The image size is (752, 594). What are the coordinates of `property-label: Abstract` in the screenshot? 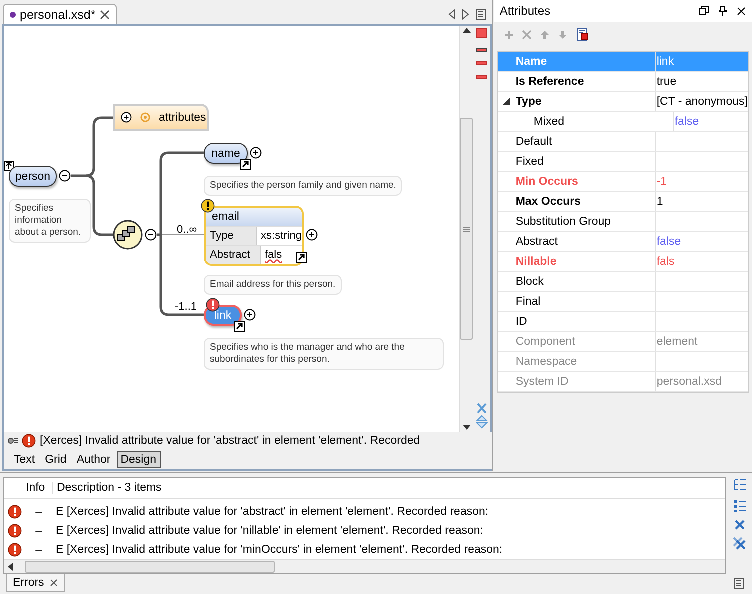 It's located at (233, 255).